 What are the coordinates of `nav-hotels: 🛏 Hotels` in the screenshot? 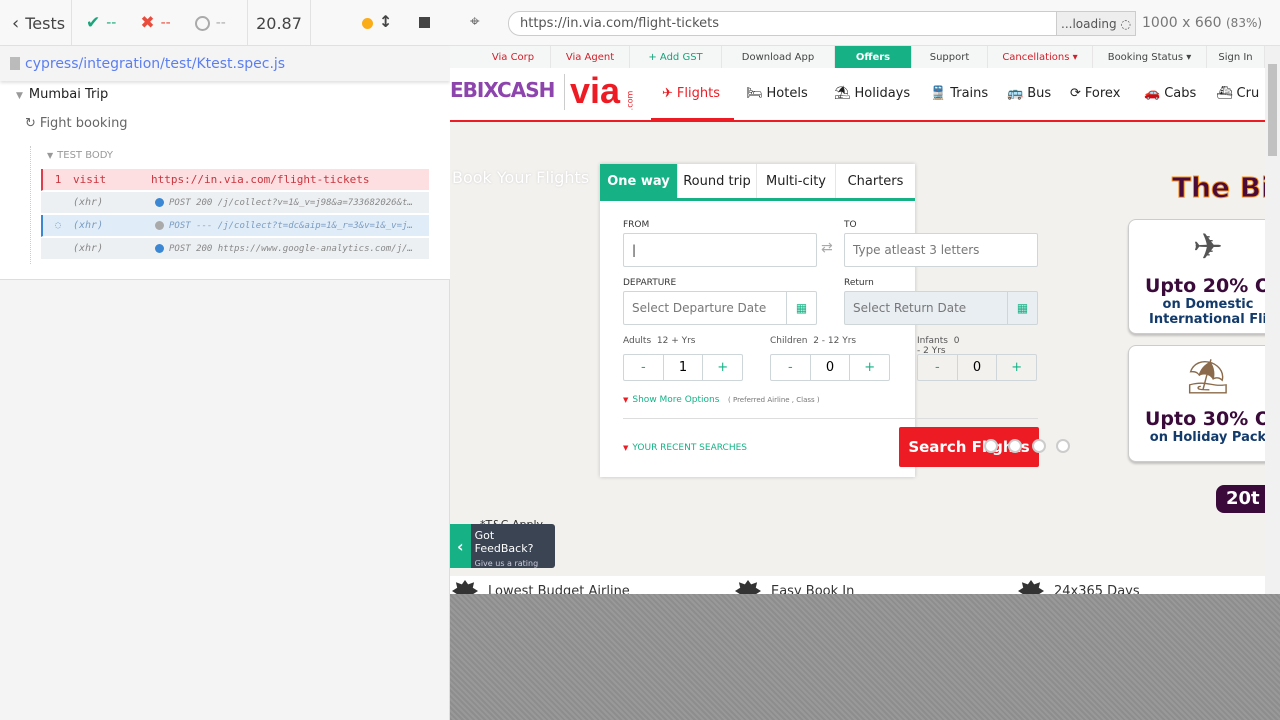 It's located at (777, 93).